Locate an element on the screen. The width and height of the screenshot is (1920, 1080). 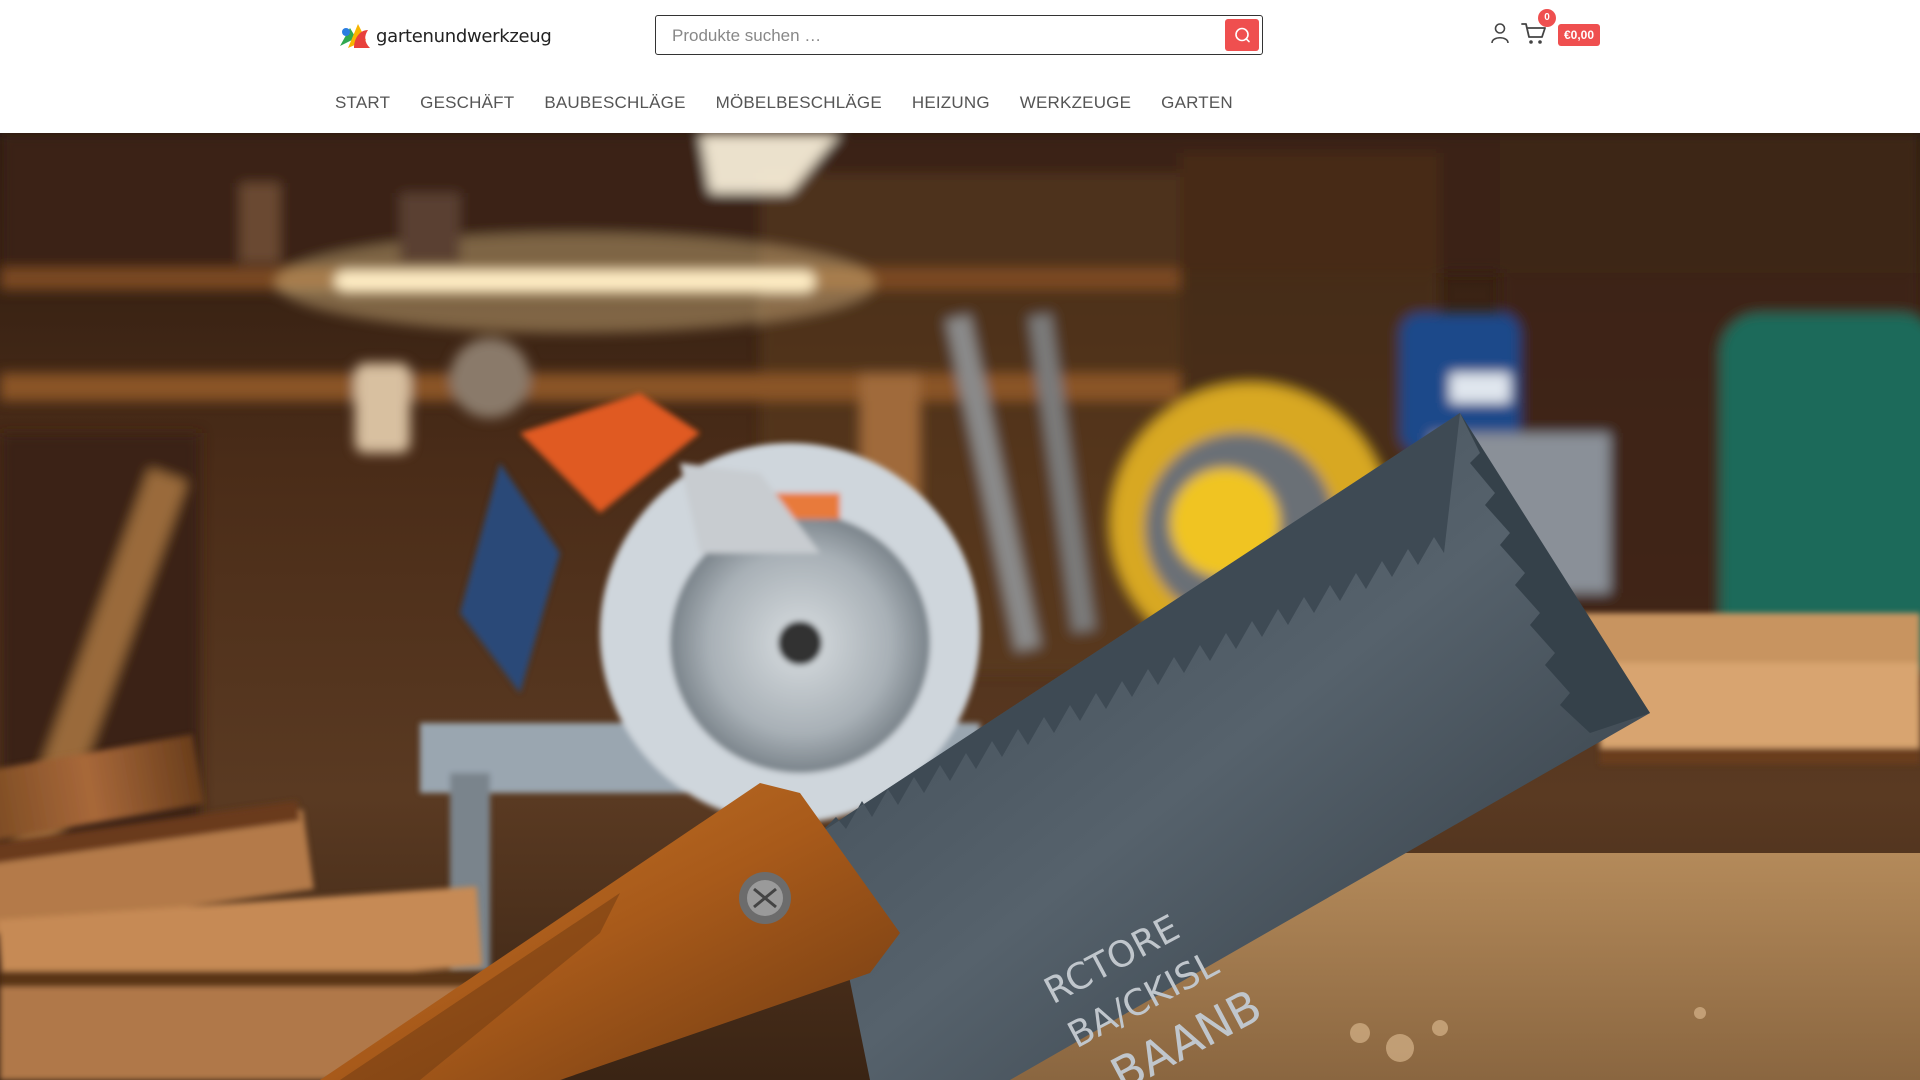
site-logo: gartenundwerkzeug is located at coordinates (444, 36).